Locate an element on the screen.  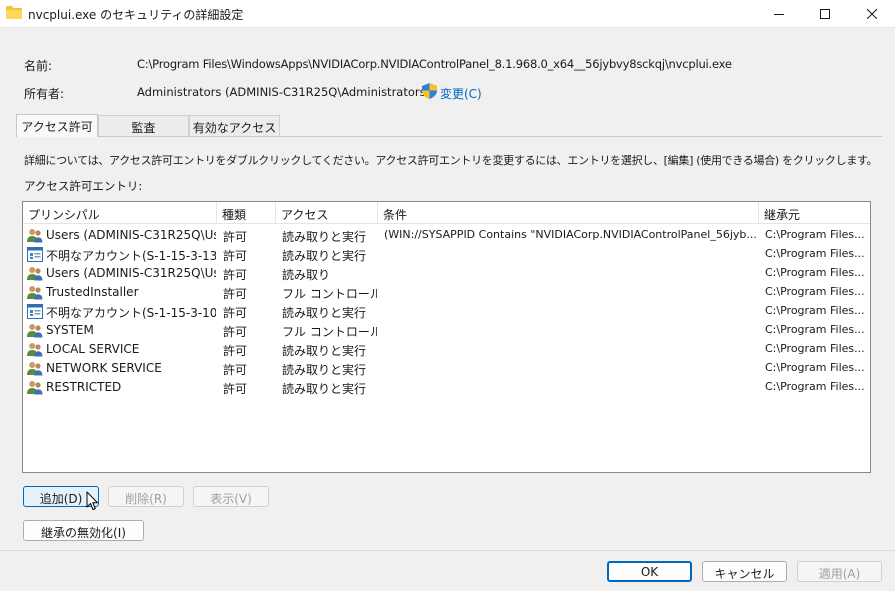
column-principal: プリンシパル is located at coordinates (120, 213).